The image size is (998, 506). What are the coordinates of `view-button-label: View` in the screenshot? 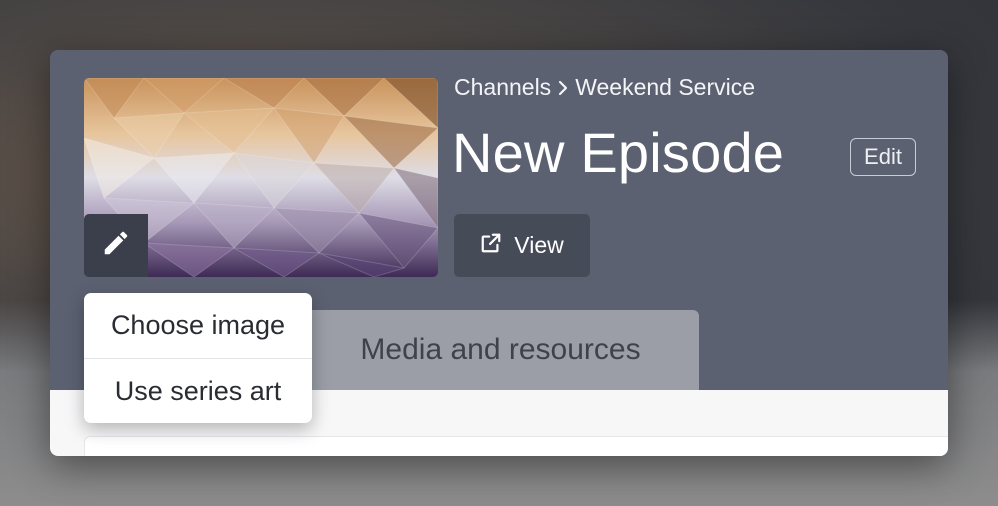 It's located at (539, 245).